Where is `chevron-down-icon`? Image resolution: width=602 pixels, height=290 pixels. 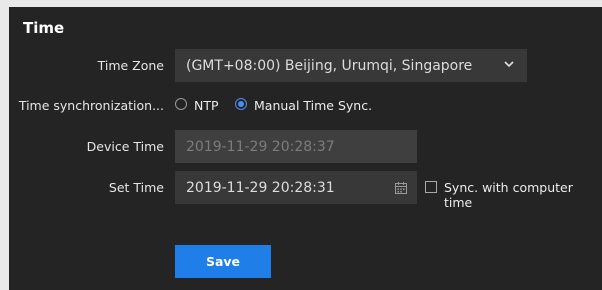 chevron-down-icon is located at coordinates (509, 64).